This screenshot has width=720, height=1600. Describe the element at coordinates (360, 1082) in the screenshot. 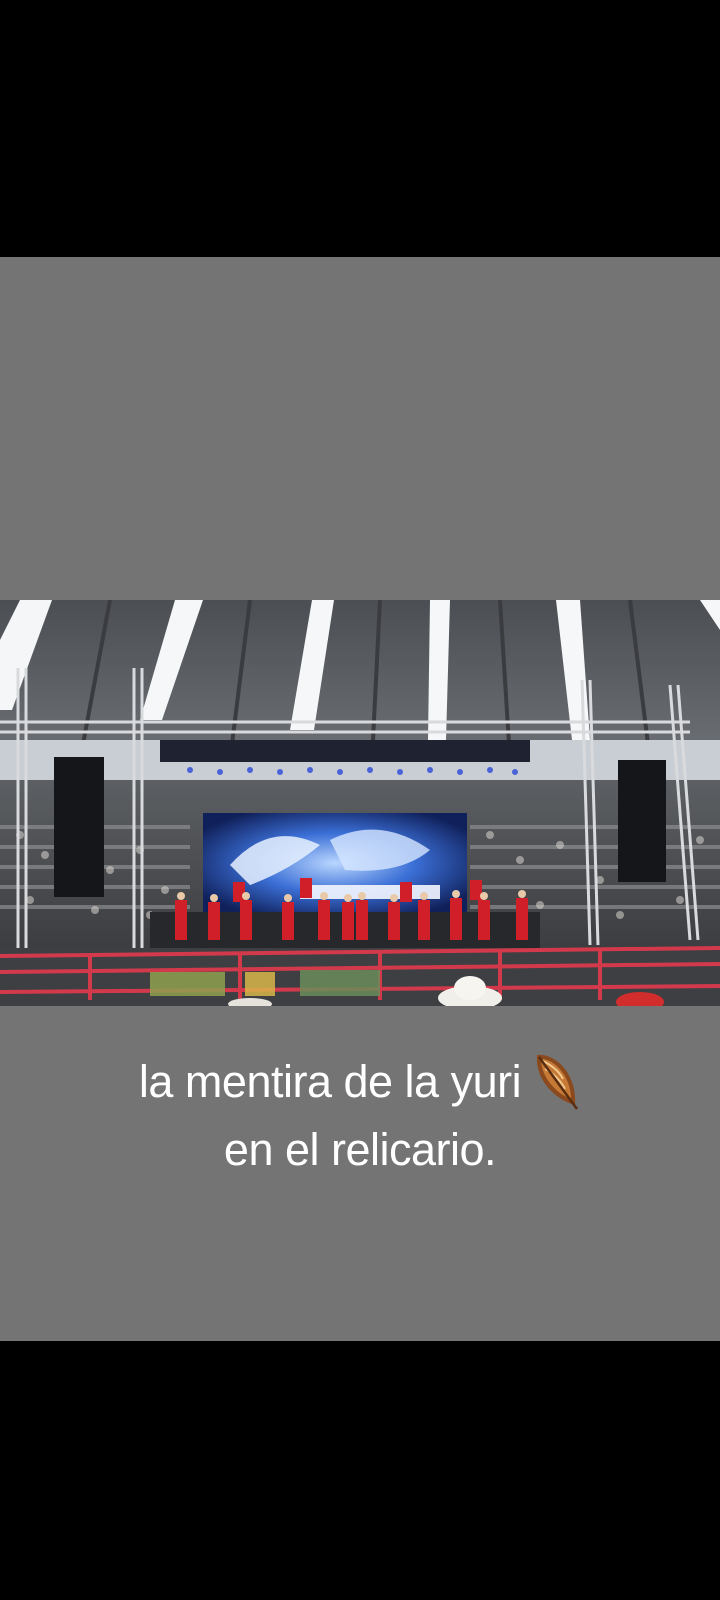

I see `caption-line-1: la mentira de la yuri` at that location.